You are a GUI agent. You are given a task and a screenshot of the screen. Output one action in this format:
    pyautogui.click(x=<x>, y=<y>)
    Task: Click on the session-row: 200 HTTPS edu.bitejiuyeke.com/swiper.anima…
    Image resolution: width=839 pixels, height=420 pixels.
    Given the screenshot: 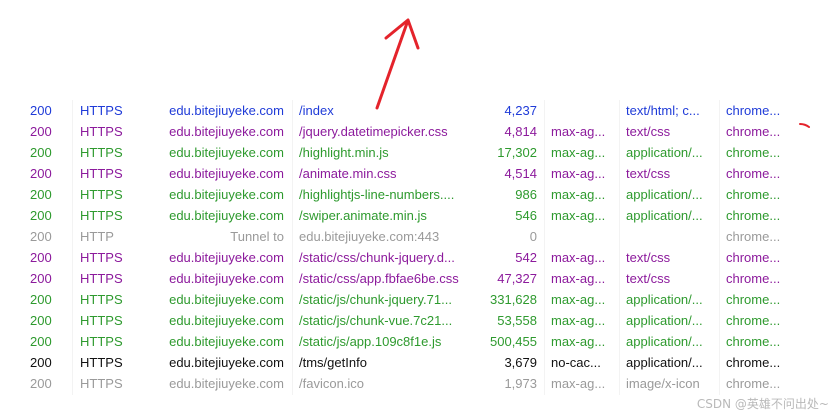 What is the action you would take?
    pyautogui.click(x=419, y=215)
    